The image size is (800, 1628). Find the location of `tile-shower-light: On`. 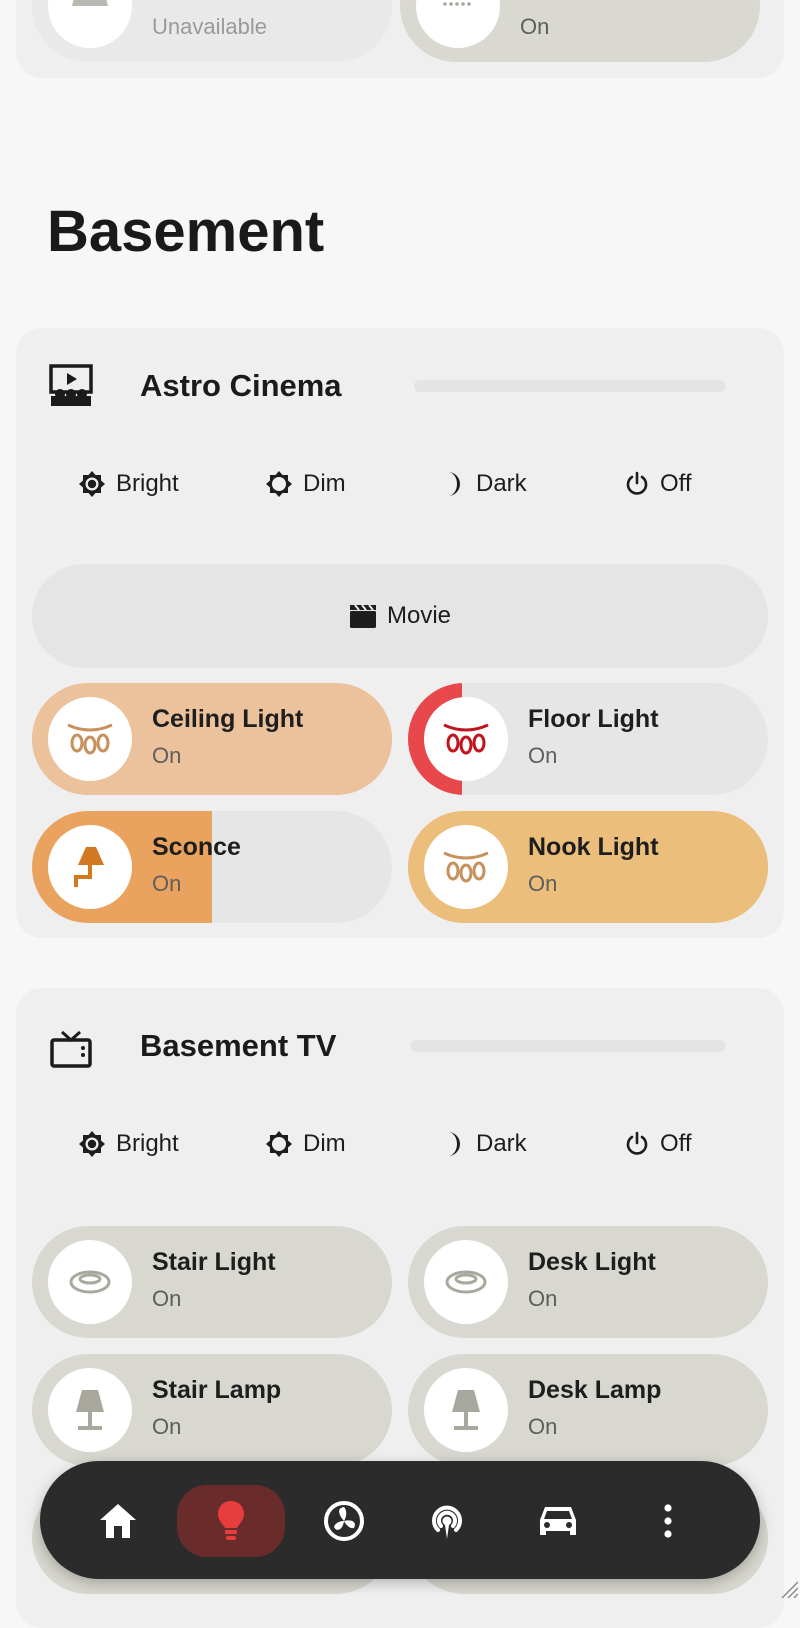

tile-shower-light: On is located at coordinates (580, 31).